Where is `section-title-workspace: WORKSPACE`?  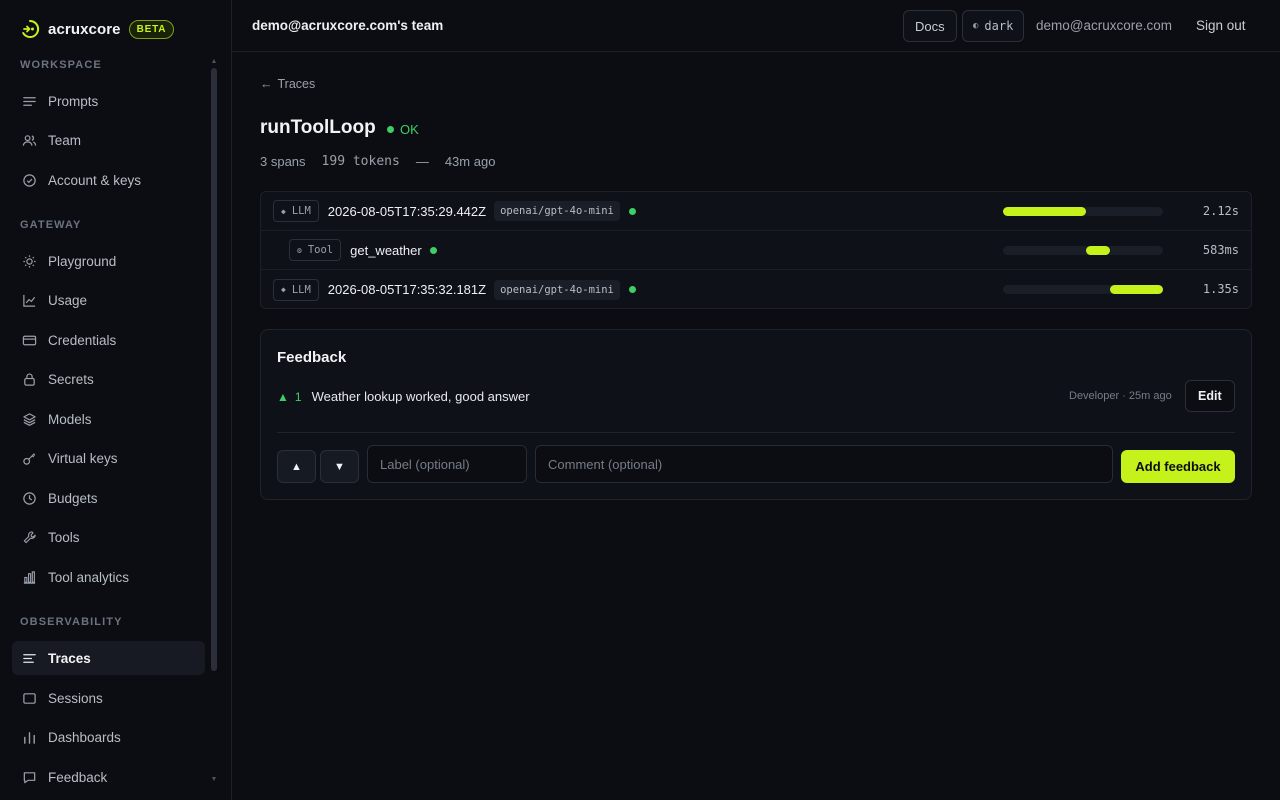
section-title-workspace: WORKSPACE is located at coordinates (61, 65).